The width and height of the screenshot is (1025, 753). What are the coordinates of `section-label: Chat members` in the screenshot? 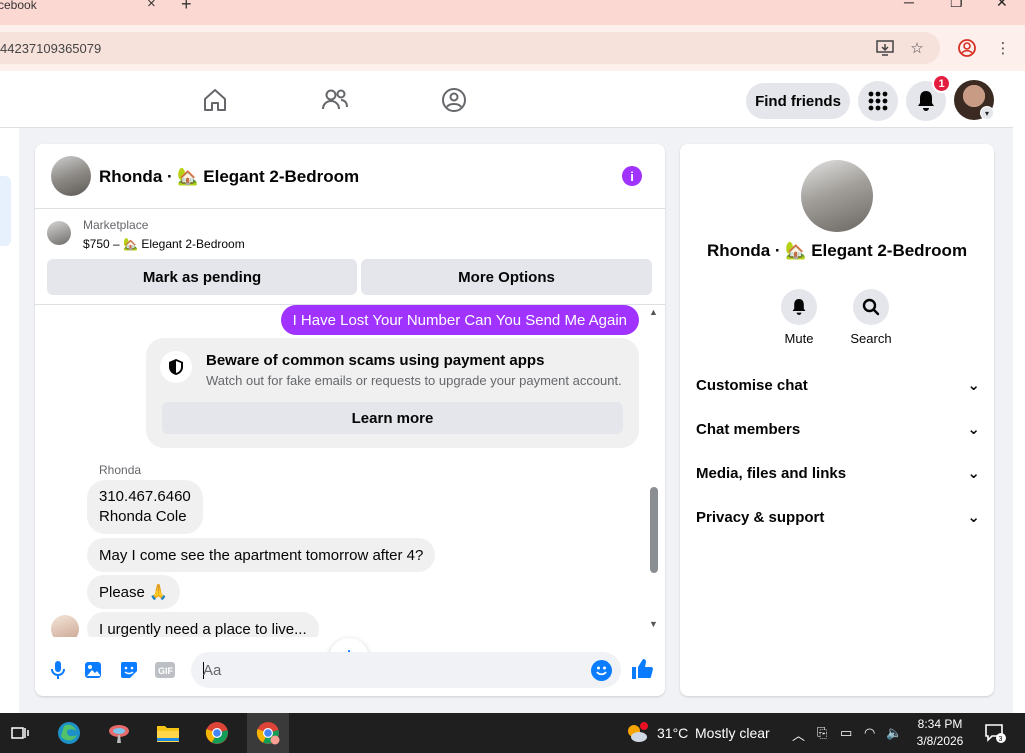 It's located at (748, 429).